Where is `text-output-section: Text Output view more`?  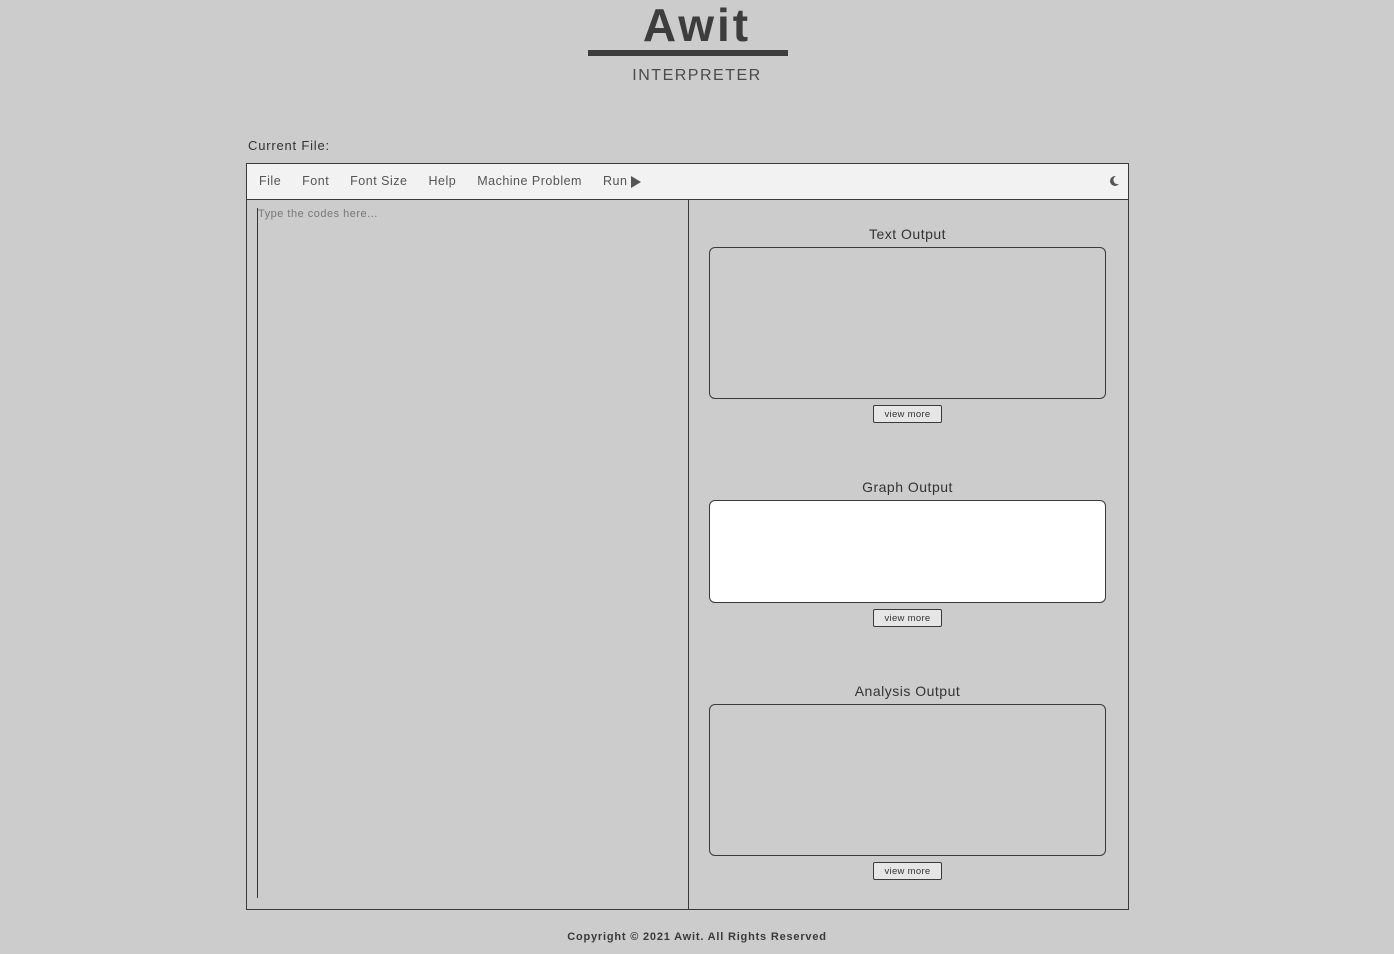 text-output-section: Text Output view more is located at coordinates (907, 323).